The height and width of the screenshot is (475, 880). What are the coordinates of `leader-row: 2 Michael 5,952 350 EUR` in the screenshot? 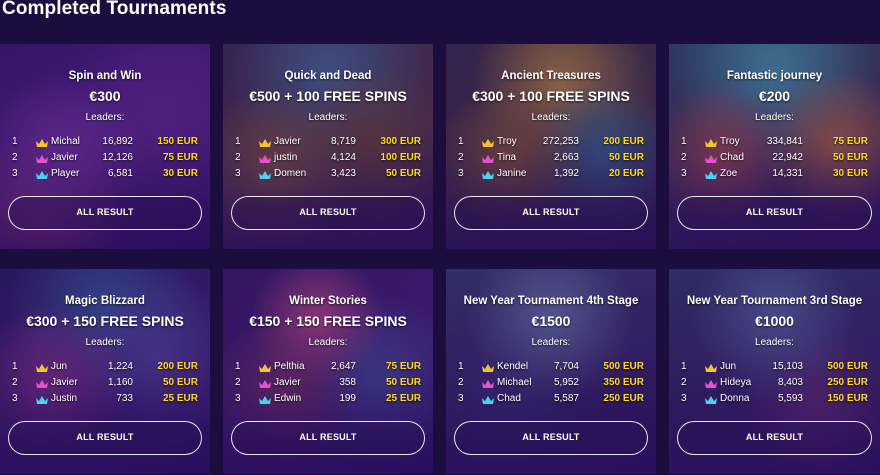 It's located at (551, 384).